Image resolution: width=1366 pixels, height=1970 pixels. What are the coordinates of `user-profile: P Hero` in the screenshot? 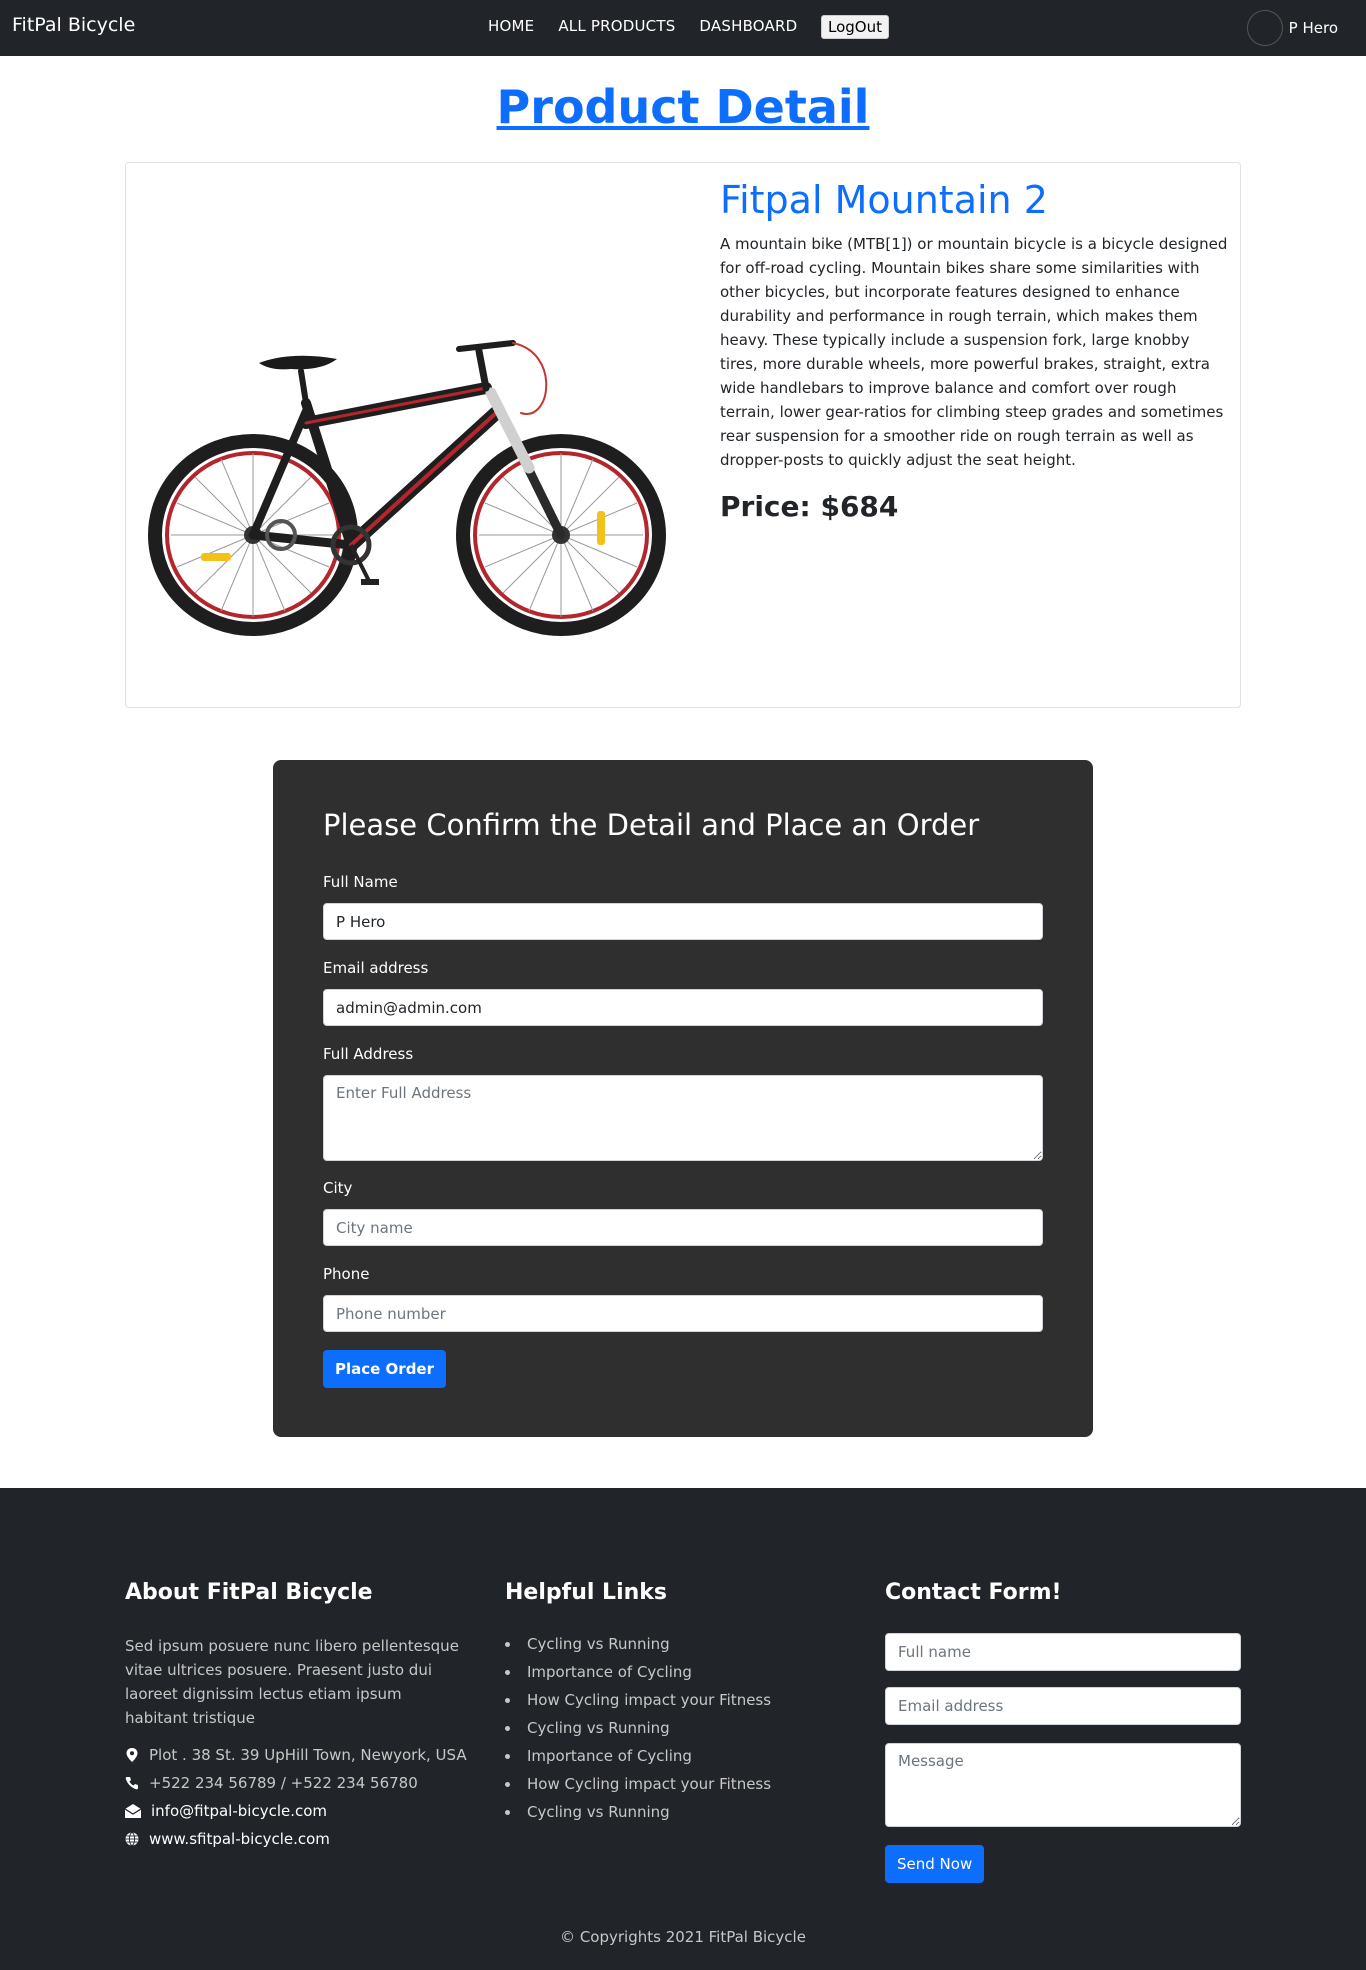 It's located at (1292, 28).